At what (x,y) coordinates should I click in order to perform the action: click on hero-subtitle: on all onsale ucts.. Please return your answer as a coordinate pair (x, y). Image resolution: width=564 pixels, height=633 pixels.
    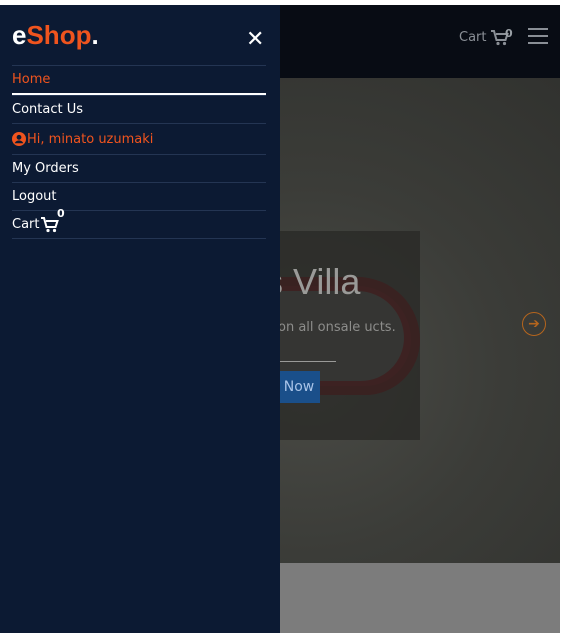
    Looking at the image, I should click on (337, 327).